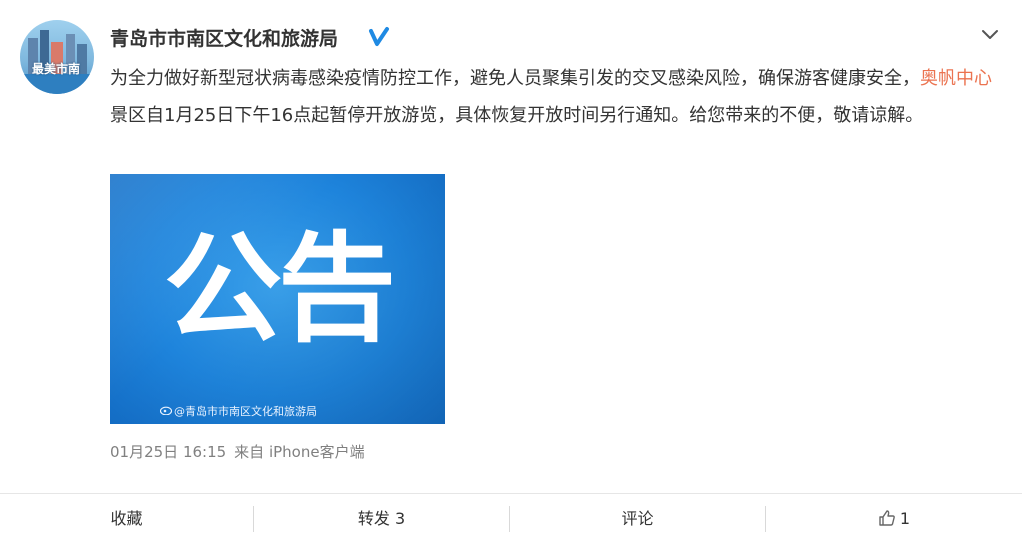 This screenshot has height=544, width=1022. I want to click on action-bar: 收藏 转发 3 评论 1, so click(511, 518).